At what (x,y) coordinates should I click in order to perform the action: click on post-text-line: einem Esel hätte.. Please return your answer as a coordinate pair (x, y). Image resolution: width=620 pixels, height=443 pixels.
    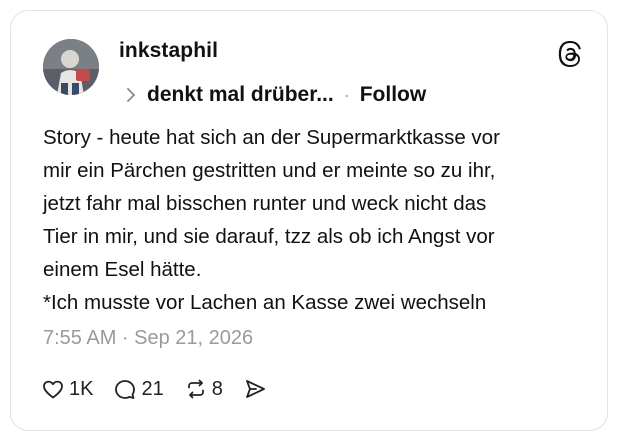
    Looking at the image, I should click on (122, 269).